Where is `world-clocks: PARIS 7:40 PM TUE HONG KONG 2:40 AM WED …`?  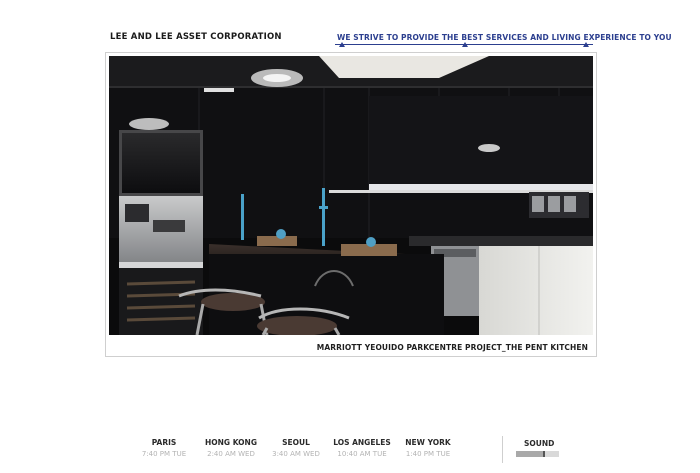 world-clocks: PARIS 7:40 PM TUE HONG KONG 2:40 AM WED … is located at coordinates (300, 450).